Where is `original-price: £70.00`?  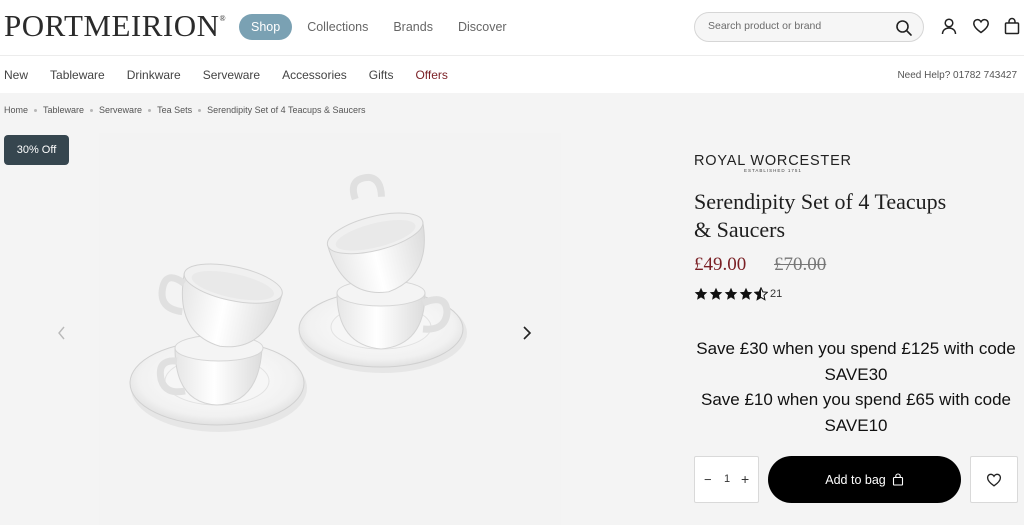 original-price: £70.00 is located at coordinates (800, 264).